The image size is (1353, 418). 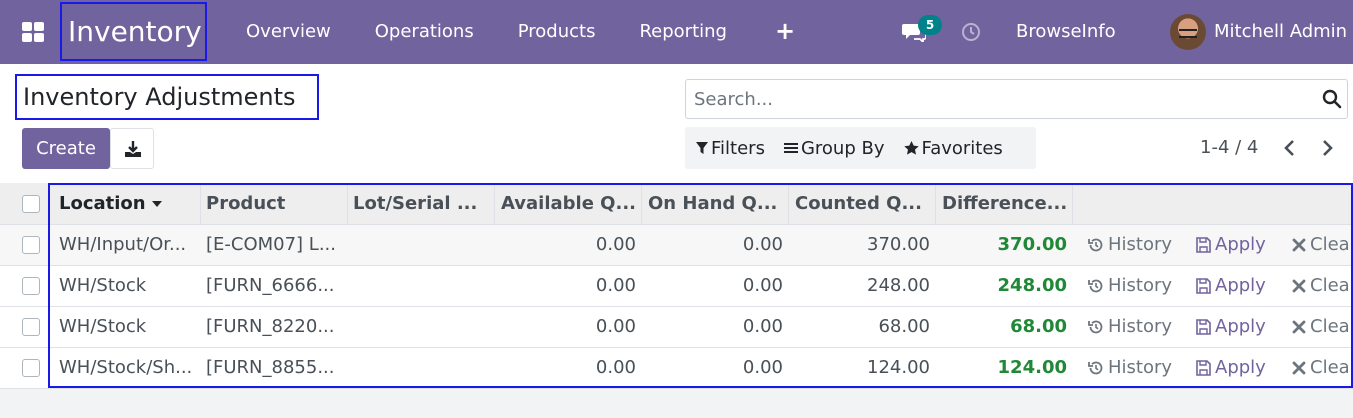 What do you see at coordinates (33, 32) in the screenshot?
I see `apps-menu-icon` at bounding box center [33, 32].